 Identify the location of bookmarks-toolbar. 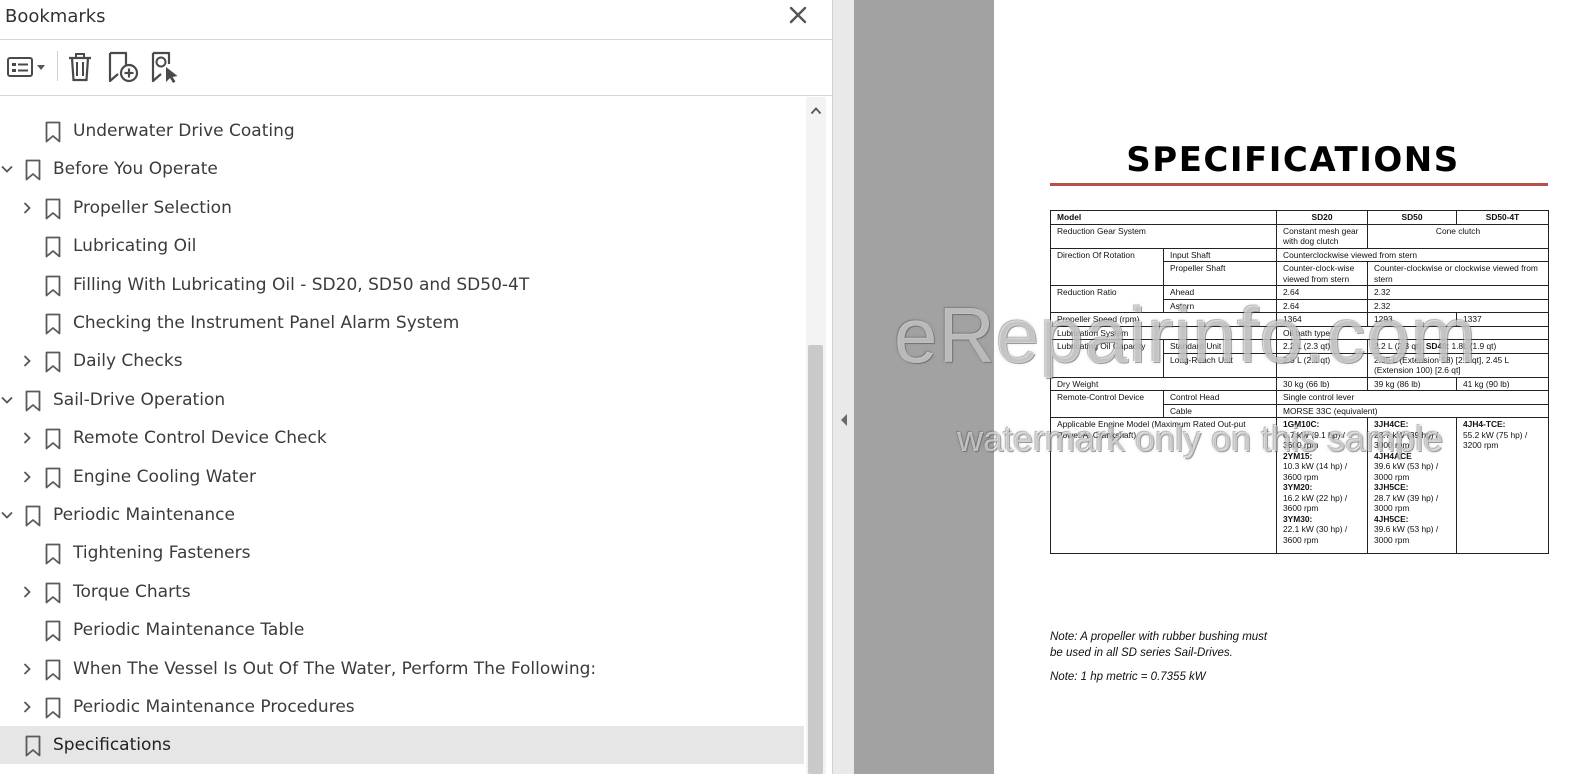
(416, 68).